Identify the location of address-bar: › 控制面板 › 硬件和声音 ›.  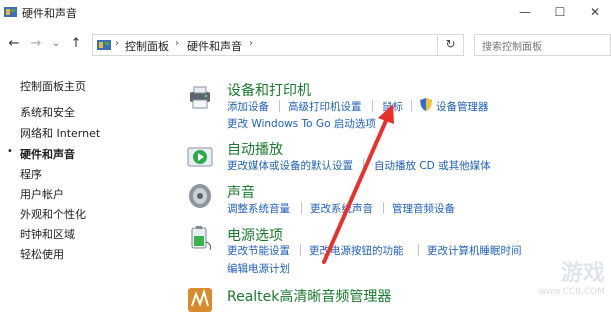
(278, 45).